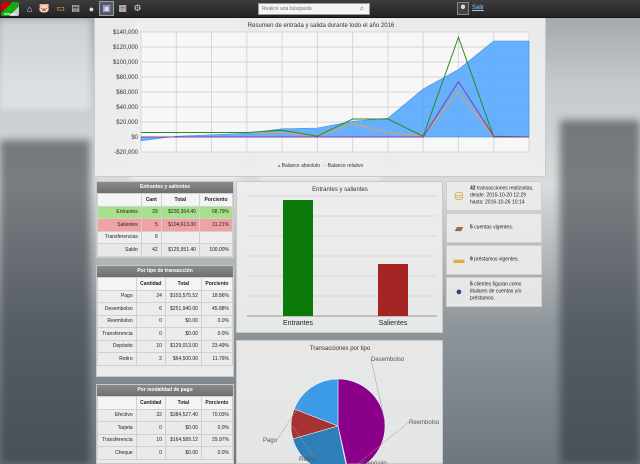 The image size is (640, 464). Describe the element at coordinates (117, 296) in the screenshot. I see `table-cell: Pago` at that location.